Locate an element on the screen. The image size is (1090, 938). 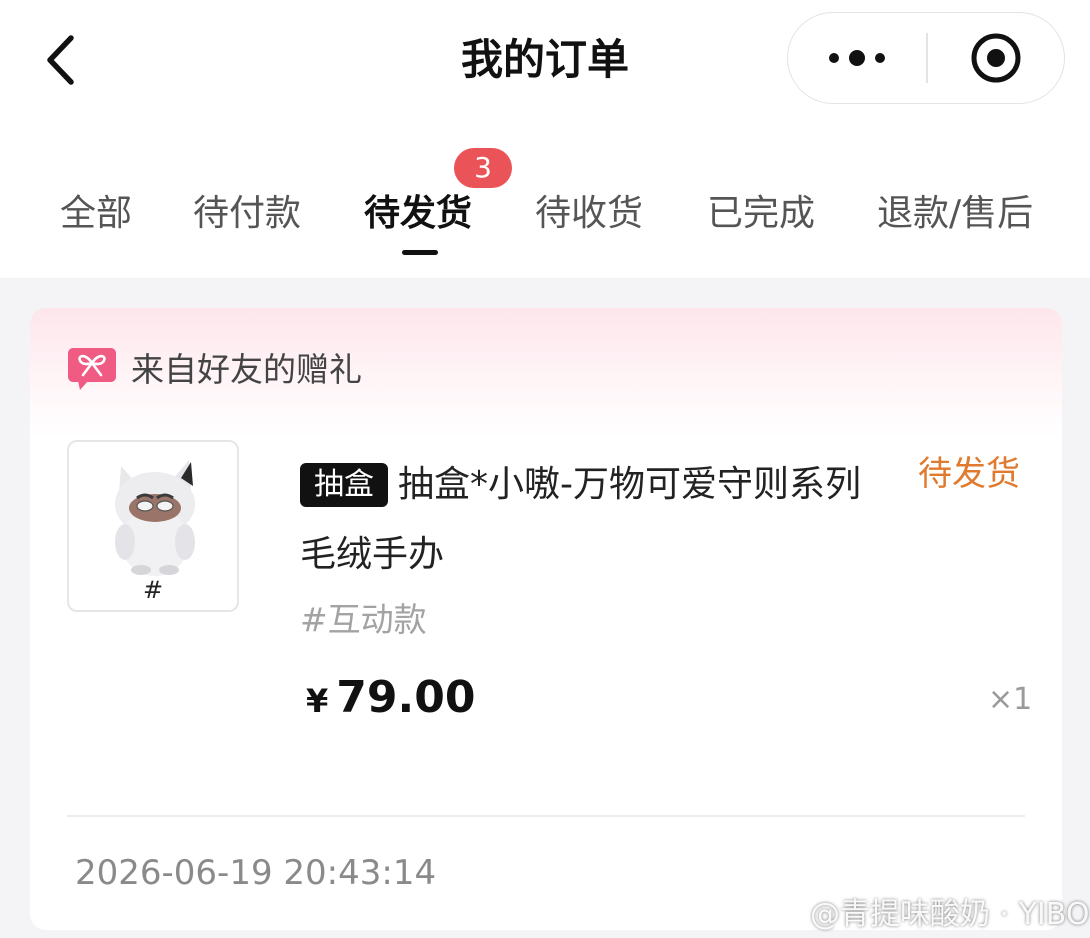
watermark: @青提味酸奶 · YIBO is located at coordinates (924, 911).